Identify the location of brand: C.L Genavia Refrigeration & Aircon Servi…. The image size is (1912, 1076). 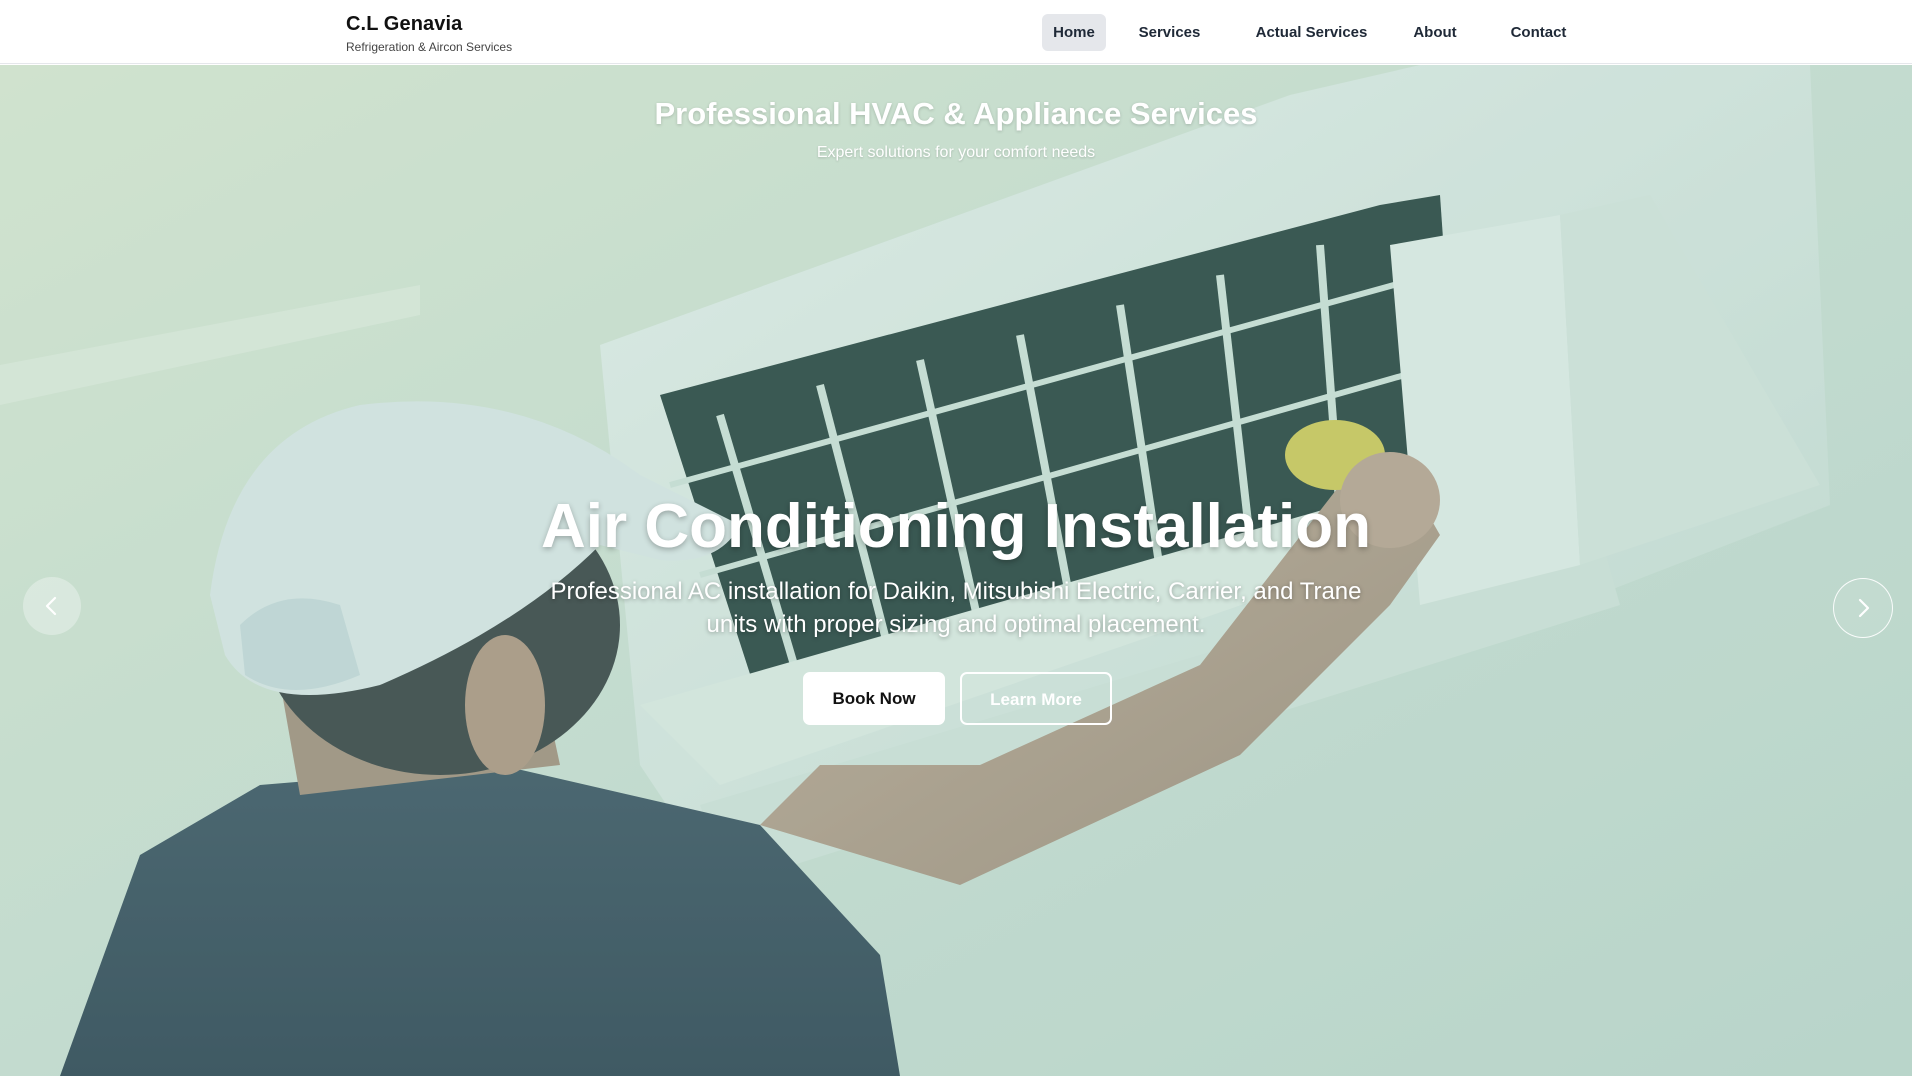
(429, 33).